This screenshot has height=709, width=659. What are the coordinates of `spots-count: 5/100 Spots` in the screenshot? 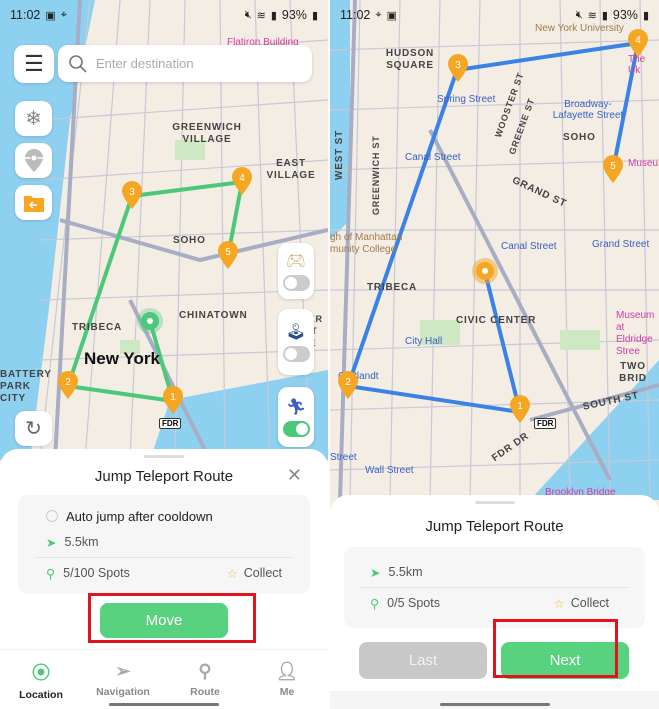 It's located at (96, 573).